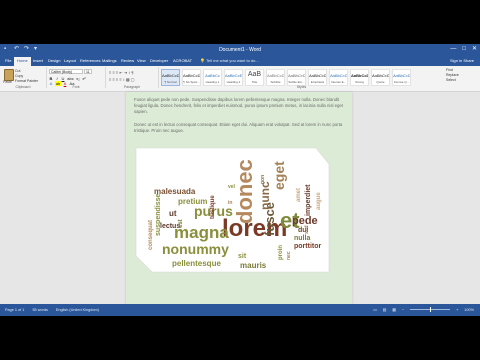  What do you see at coordinates (159, 60) in the screenshot?
I see `tab-developer: Developer` at bounding box center [159, 60].